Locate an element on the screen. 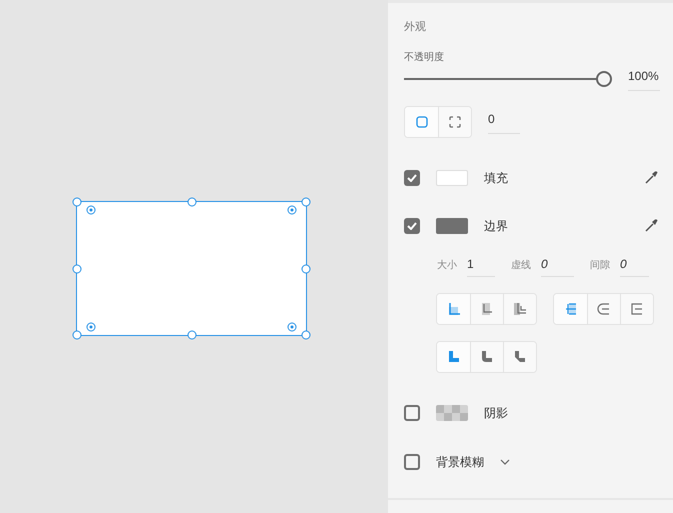 Image resolution: width=673 pixels, height=513 pixels. dash-field: 0 is located at coordinates (557, 265).